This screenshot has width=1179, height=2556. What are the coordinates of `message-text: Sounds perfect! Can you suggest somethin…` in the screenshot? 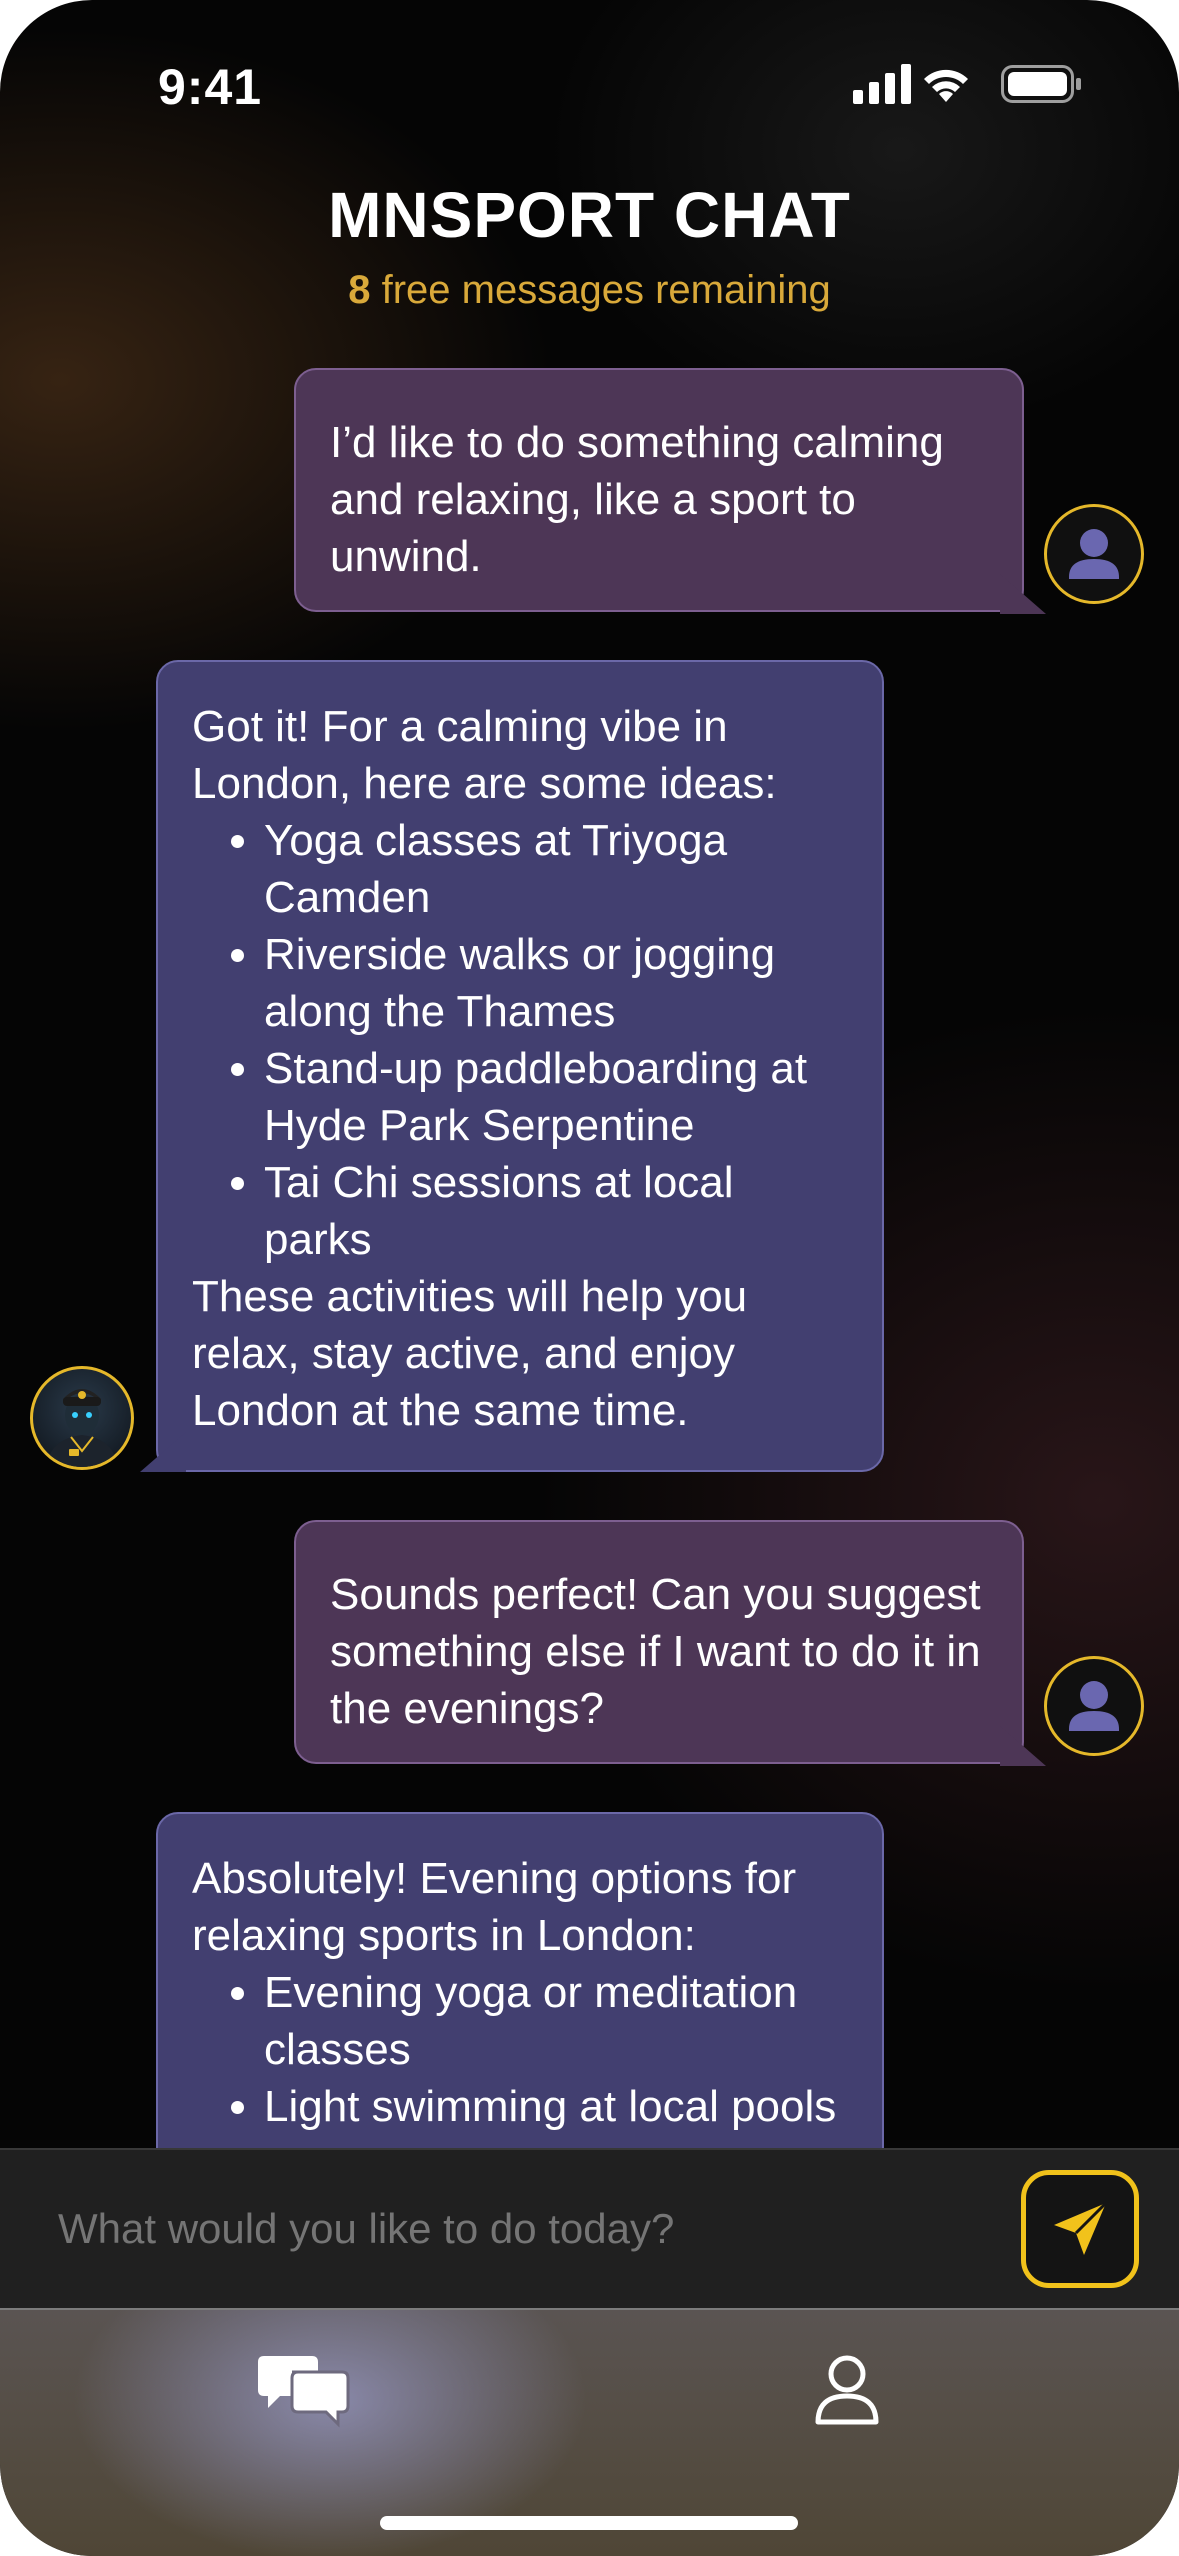 It's located at (655, 1651).